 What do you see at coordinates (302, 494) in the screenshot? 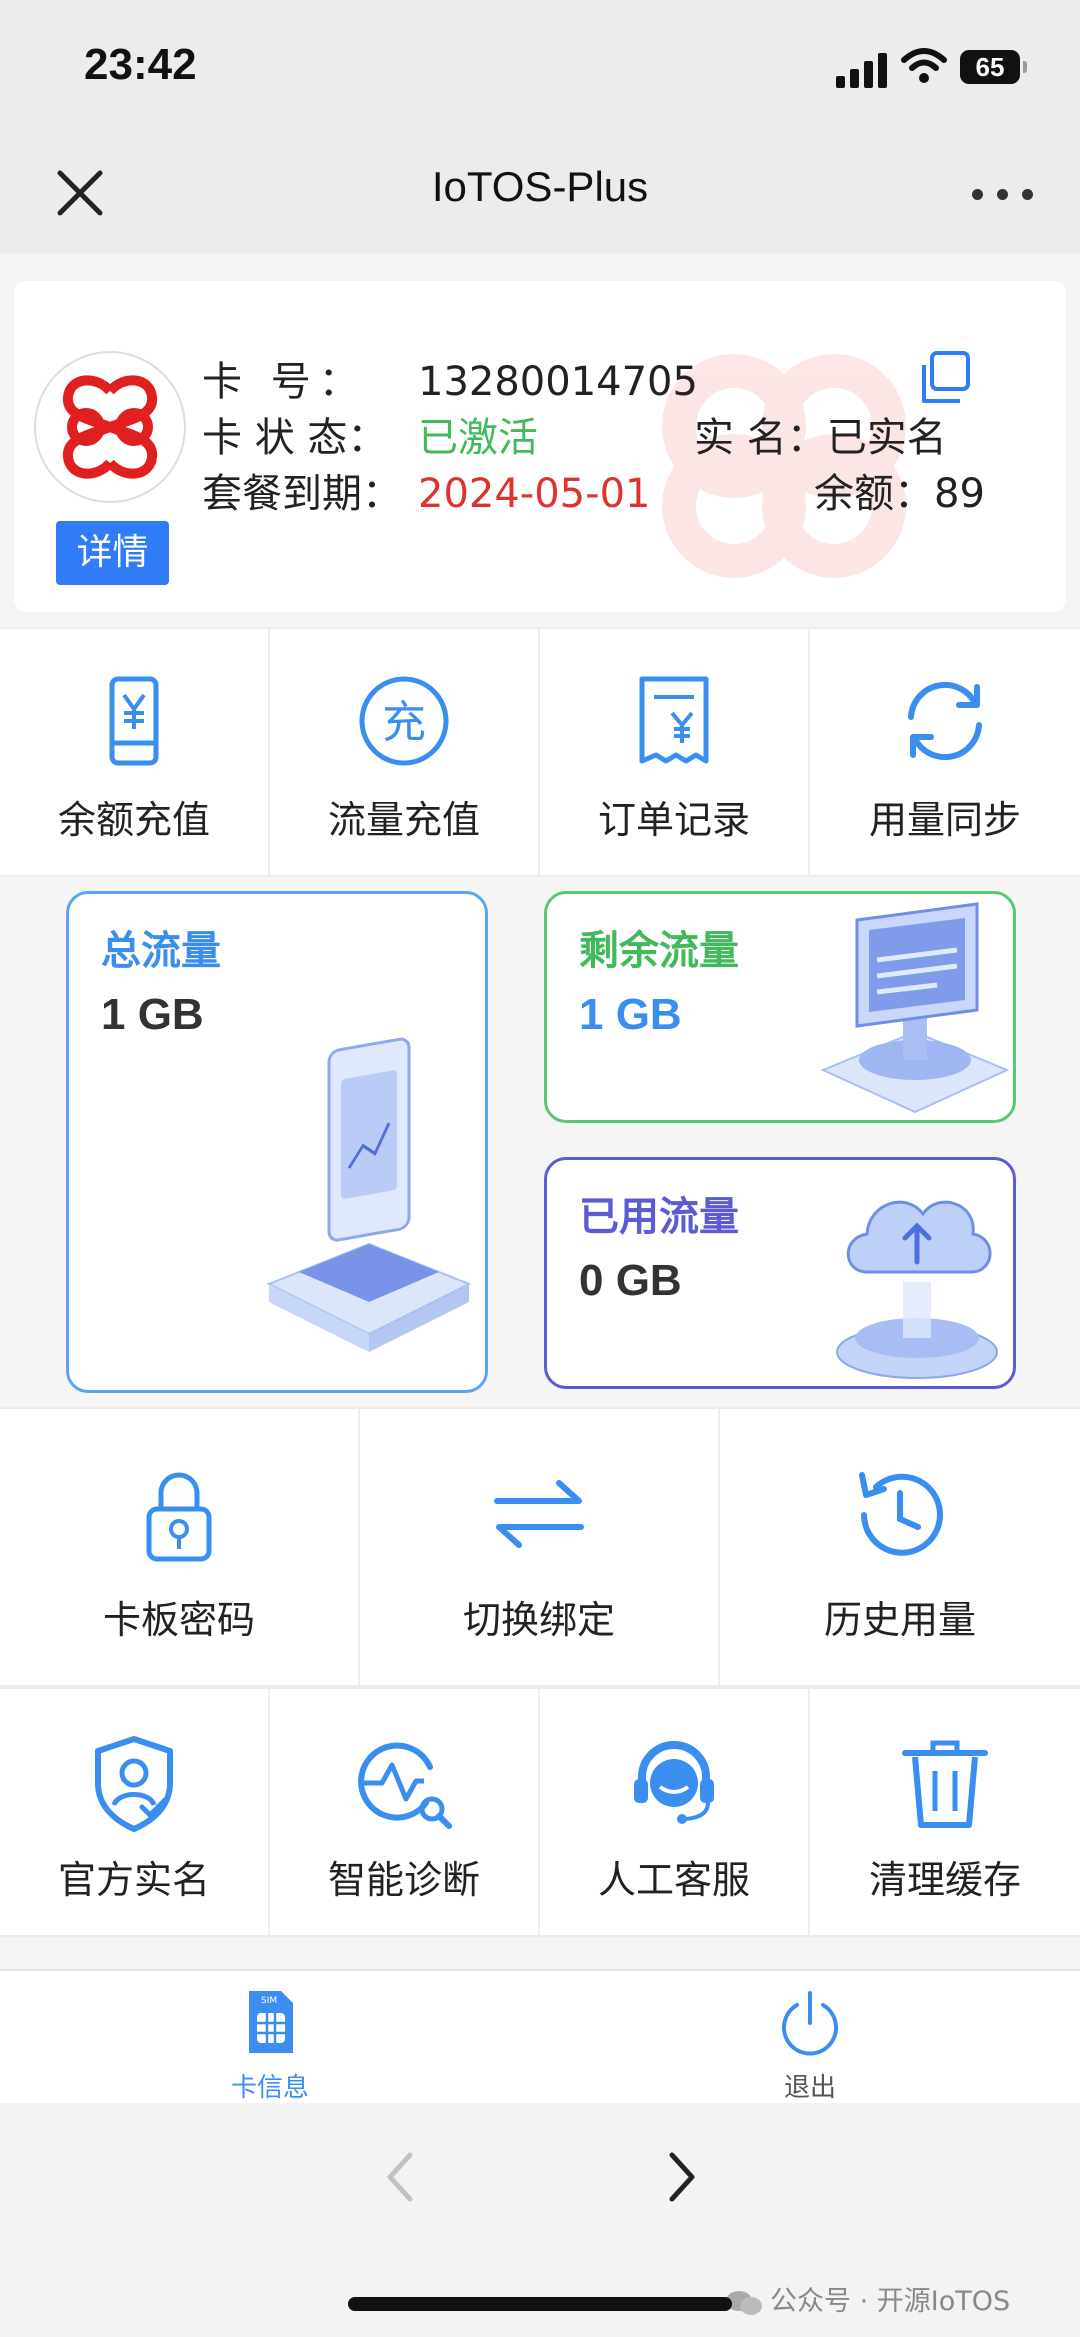
I see `expire-label: 套餐到期：` at bounding box center [302, 494].